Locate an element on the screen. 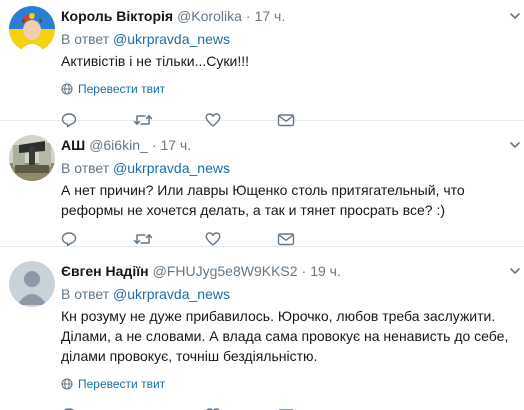 Image resolution: width=524 pixels, height=410 pixels. message-icon is located at coordinates (286, 239).